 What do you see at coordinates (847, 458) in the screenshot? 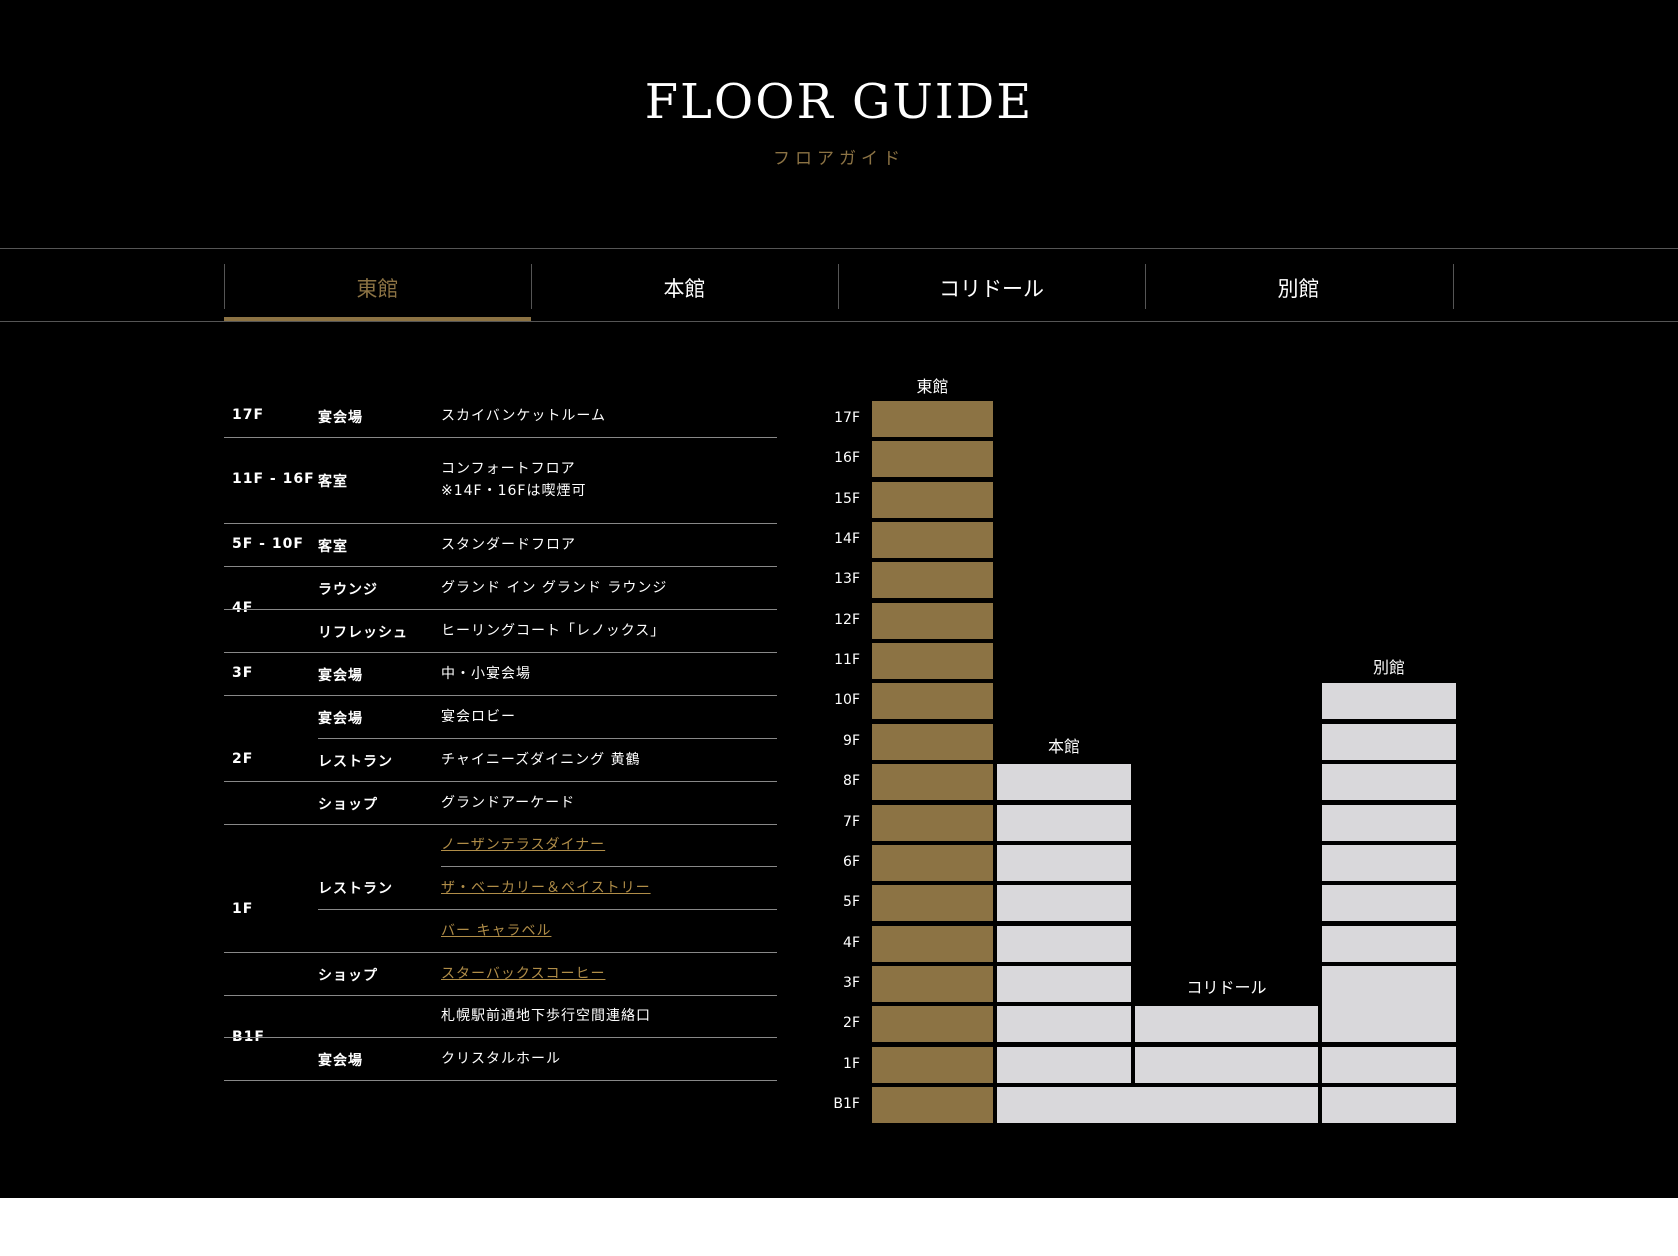
I see `diagram-floor-label: 16F` at bounding box center [847, 458].